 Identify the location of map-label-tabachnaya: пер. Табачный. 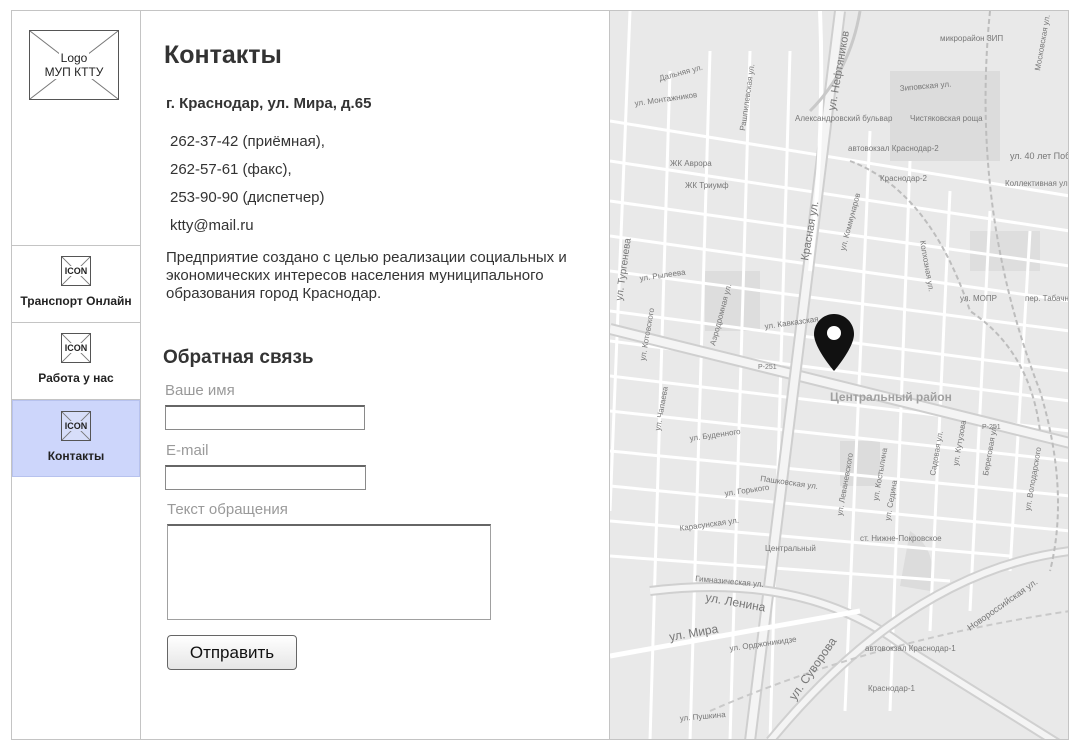
(1047, 298).